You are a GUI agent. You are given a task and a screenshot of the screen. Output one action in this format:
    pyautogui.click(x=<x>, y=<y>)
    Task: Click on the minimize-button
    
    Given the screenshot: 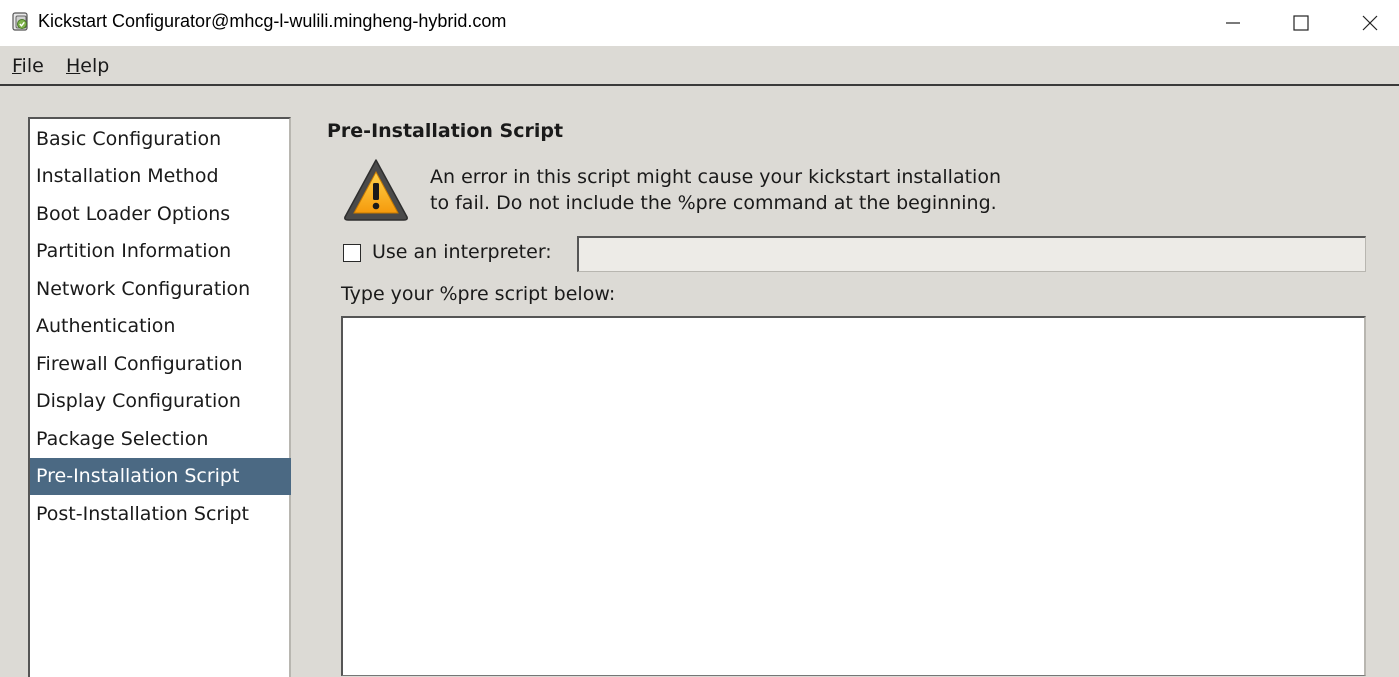 What is the action you would take?
    pyautogui.click(x=1233, y=23)
    